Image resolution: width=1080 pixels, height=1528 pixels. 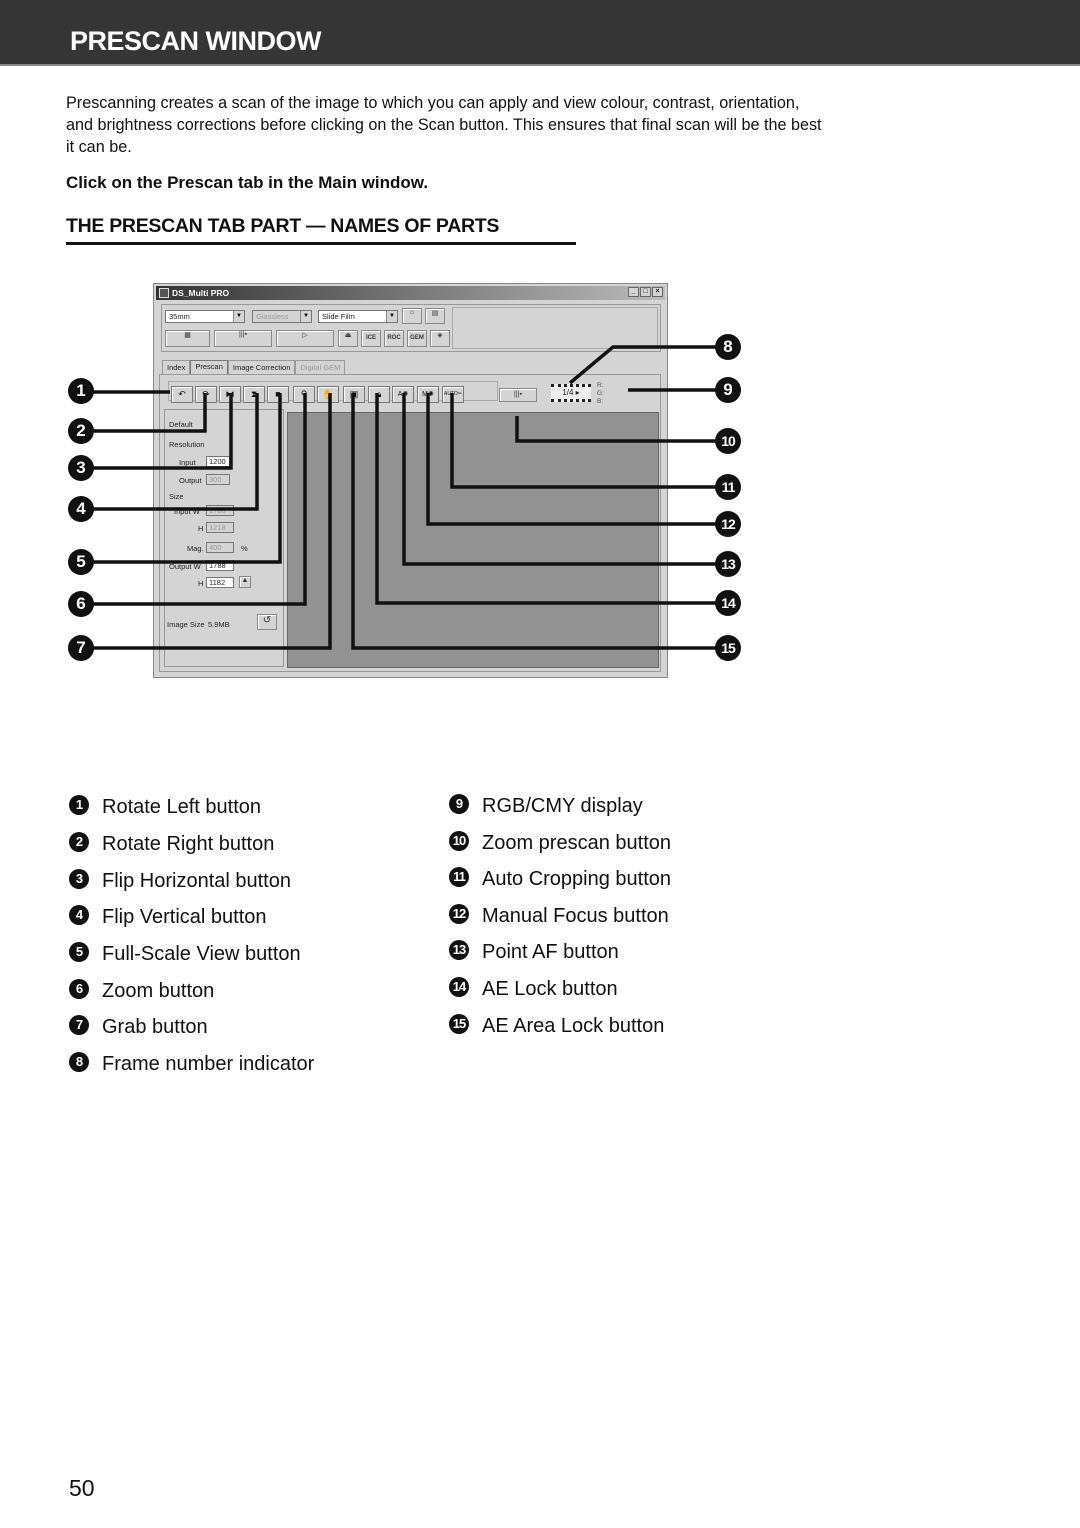 I want to click on roc-button: ROC, so click(x=394, y=338).